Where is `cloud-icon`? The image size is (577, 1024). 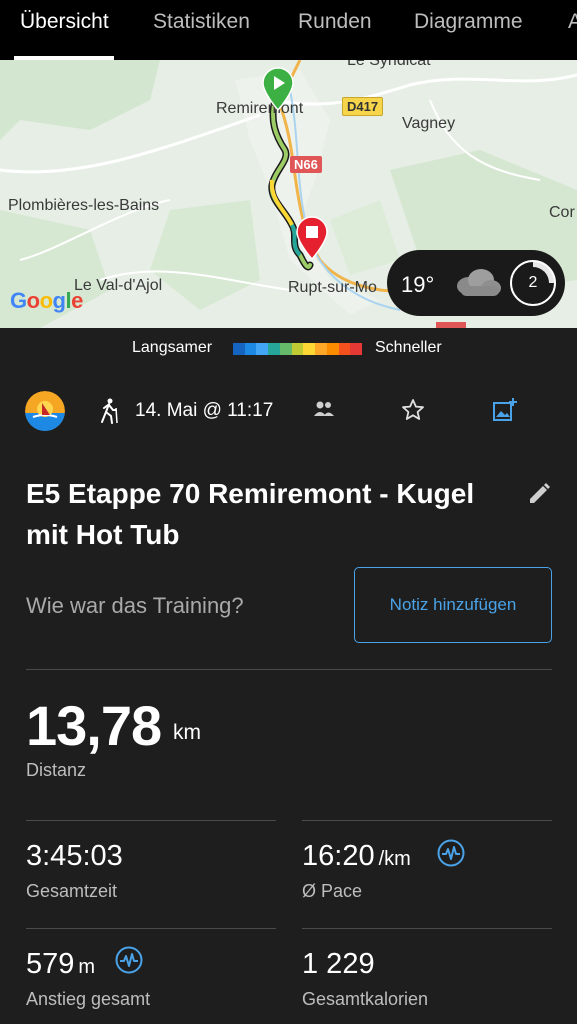 cloud-icon is located at coordinates (479, 282).